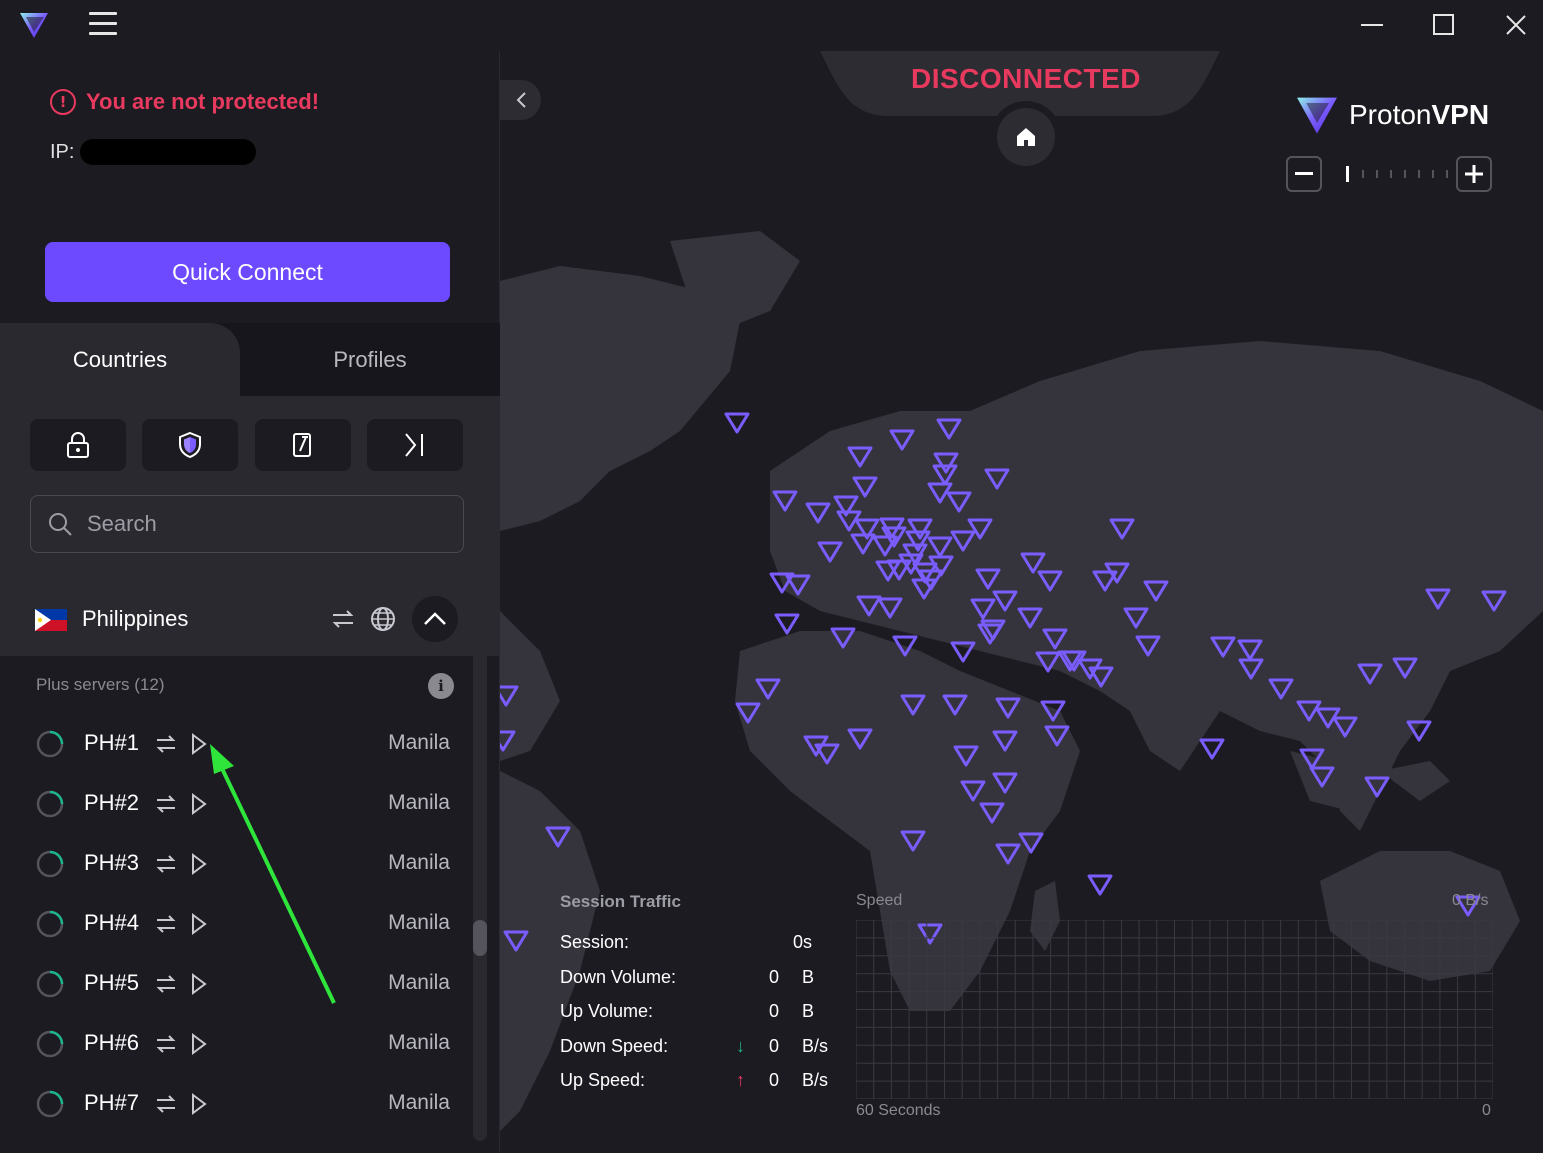 The height and width of the screenshot is (1153, 1543). I want to click on down-speed-row: Down Speed: ↓ 0 B/s, so click(710, 1048).